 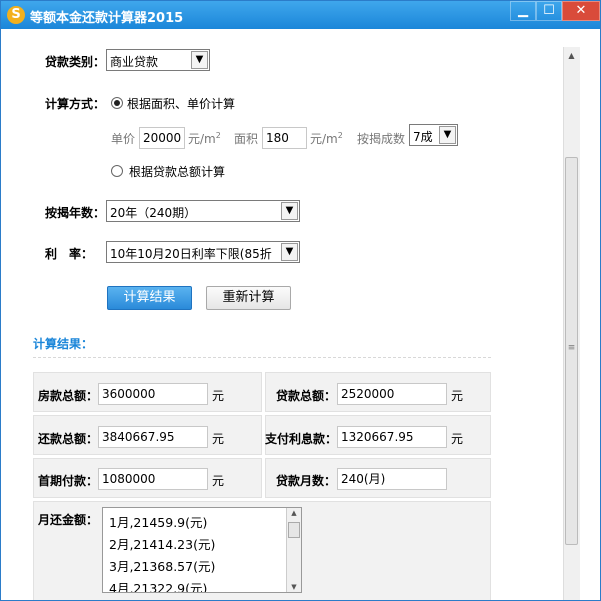 What do you see at coordinates (153, 479) in the screenshot?
I see `down-payment-field: 1080000` at bounding box center [153, 479].